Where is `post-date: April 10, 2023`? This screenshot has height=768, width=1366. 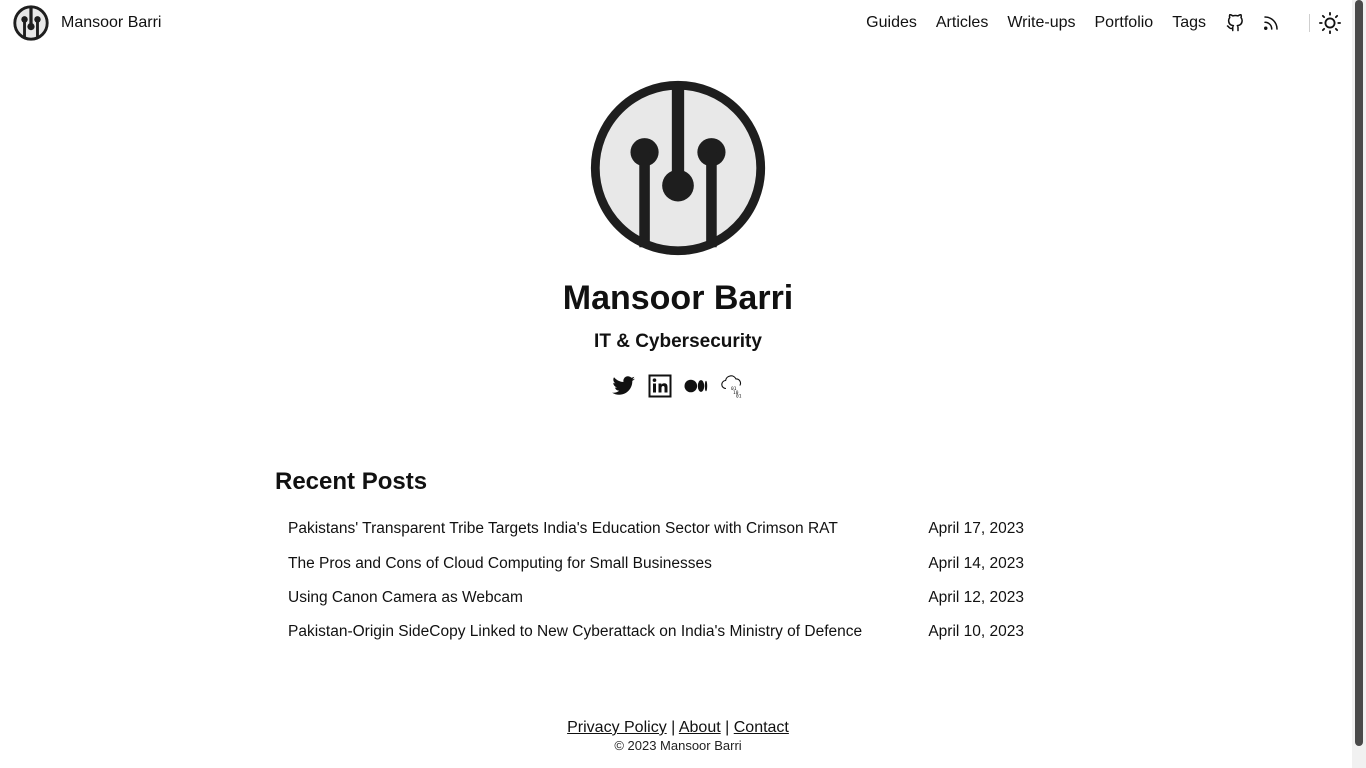
post-date: April 10, 2023 is located at coordinates (976, 632).